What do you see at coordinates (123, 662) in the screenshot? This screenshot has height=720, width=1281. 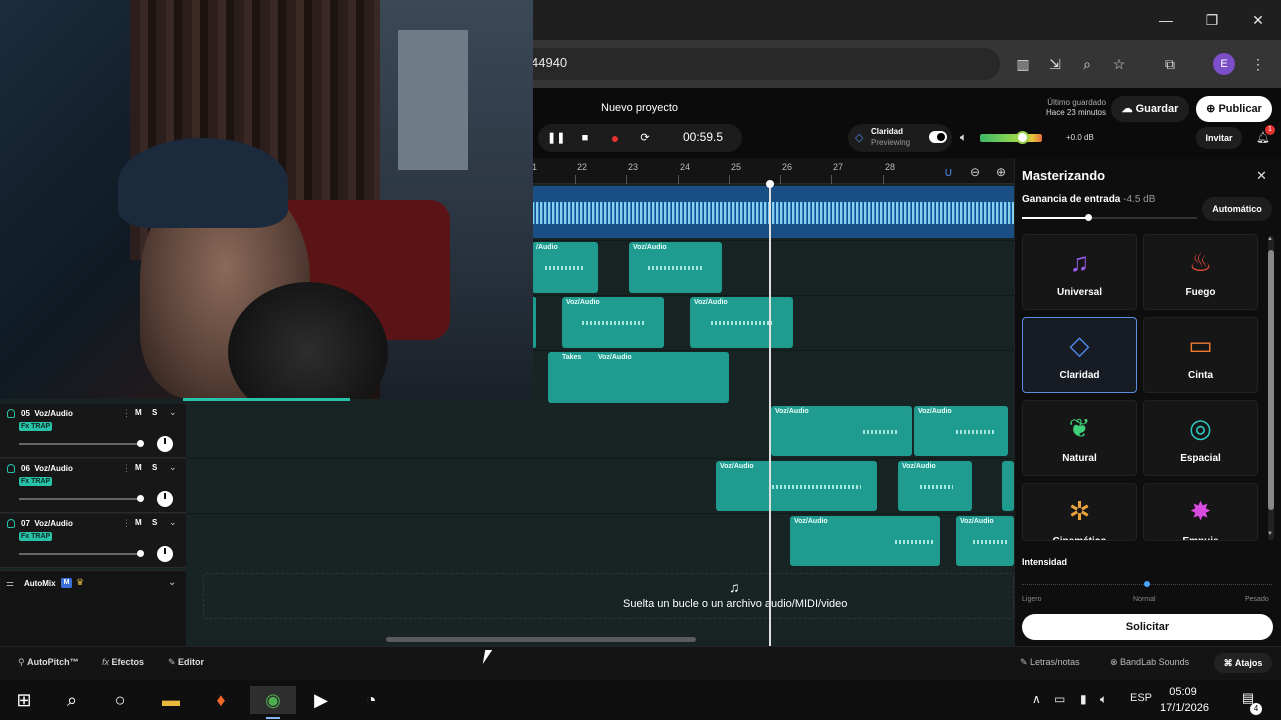 I see `effects-button: fx Efectos` at bounding box center [123, 662].